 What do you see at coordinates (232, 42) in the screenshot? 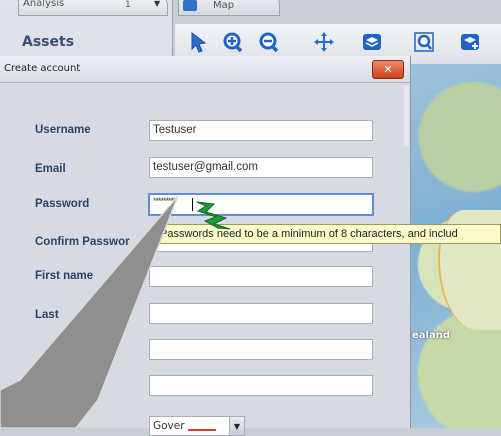
I see `zoom-in-icon` at bounding box center [232, 42].